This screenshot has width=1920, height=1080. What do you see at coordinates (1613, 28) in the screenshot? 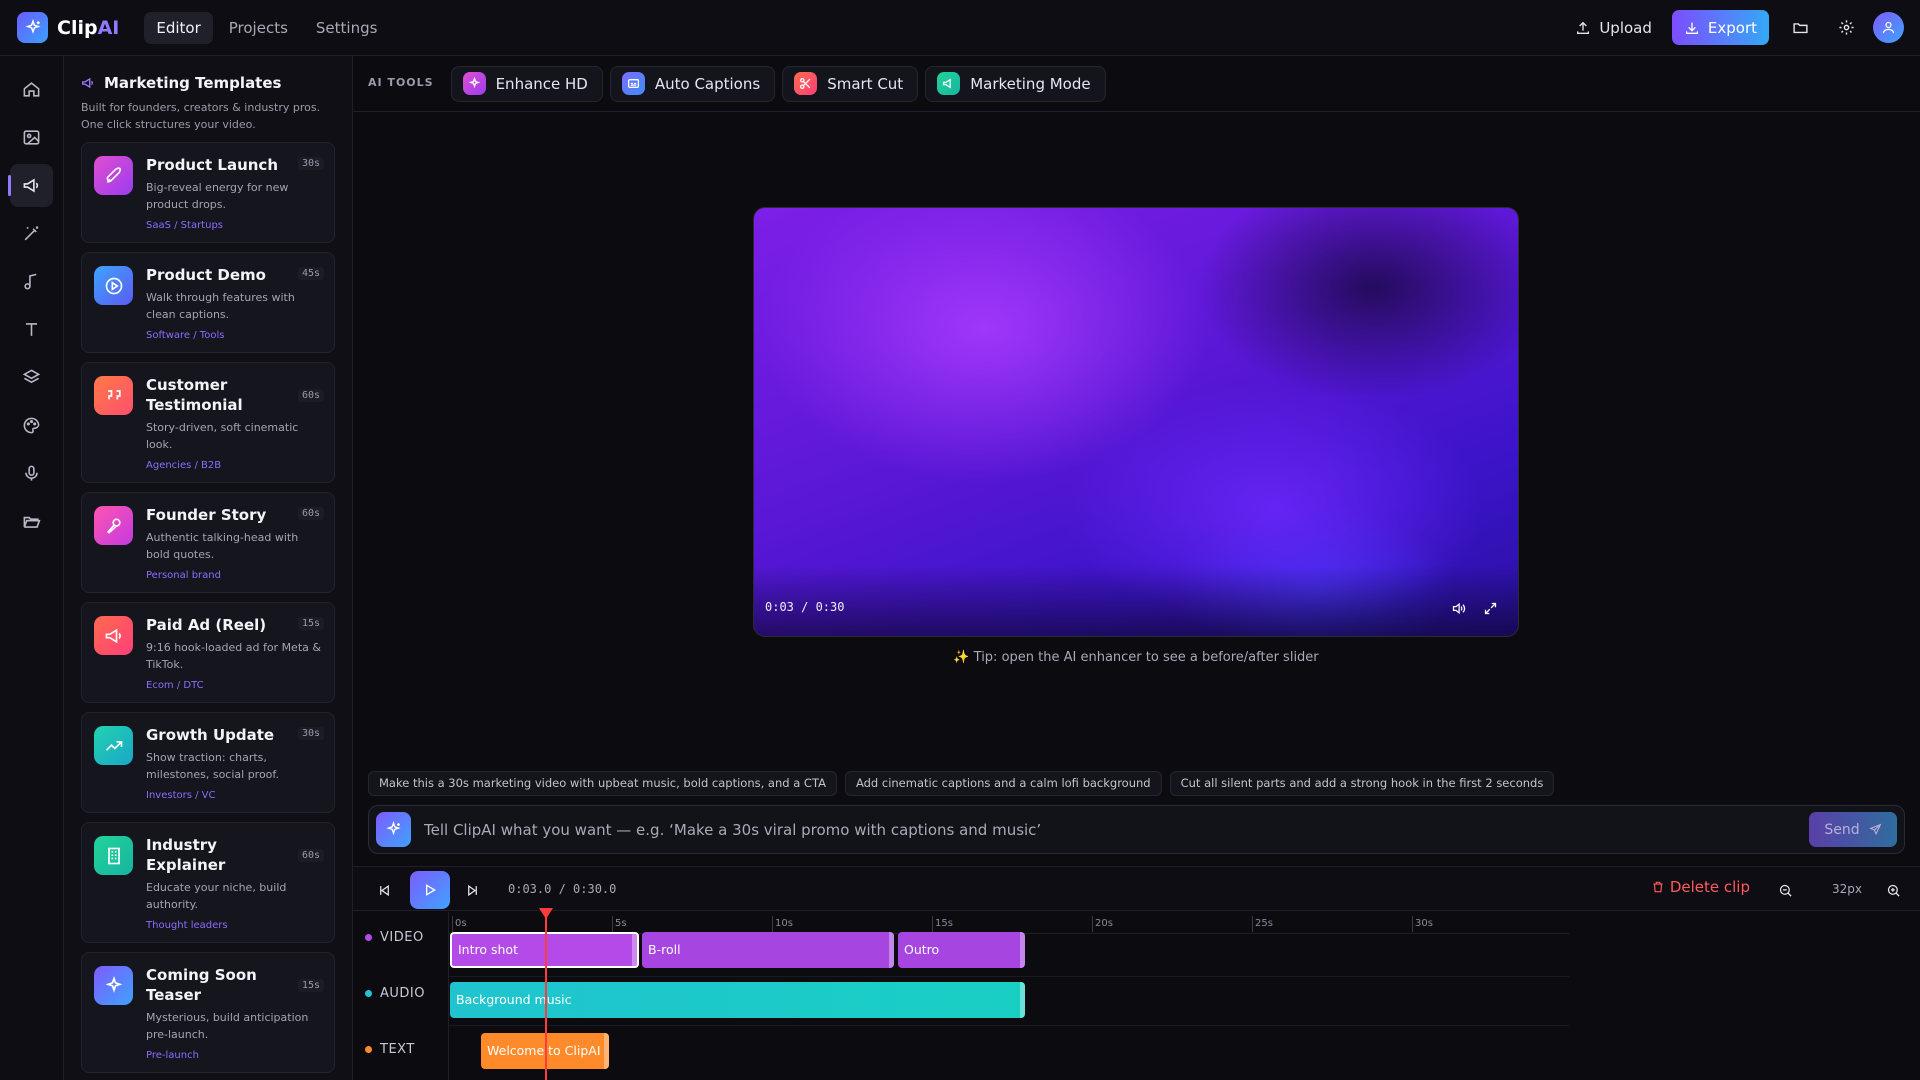
I see `upload-button: Upload` at bounding box center [1613, 28].